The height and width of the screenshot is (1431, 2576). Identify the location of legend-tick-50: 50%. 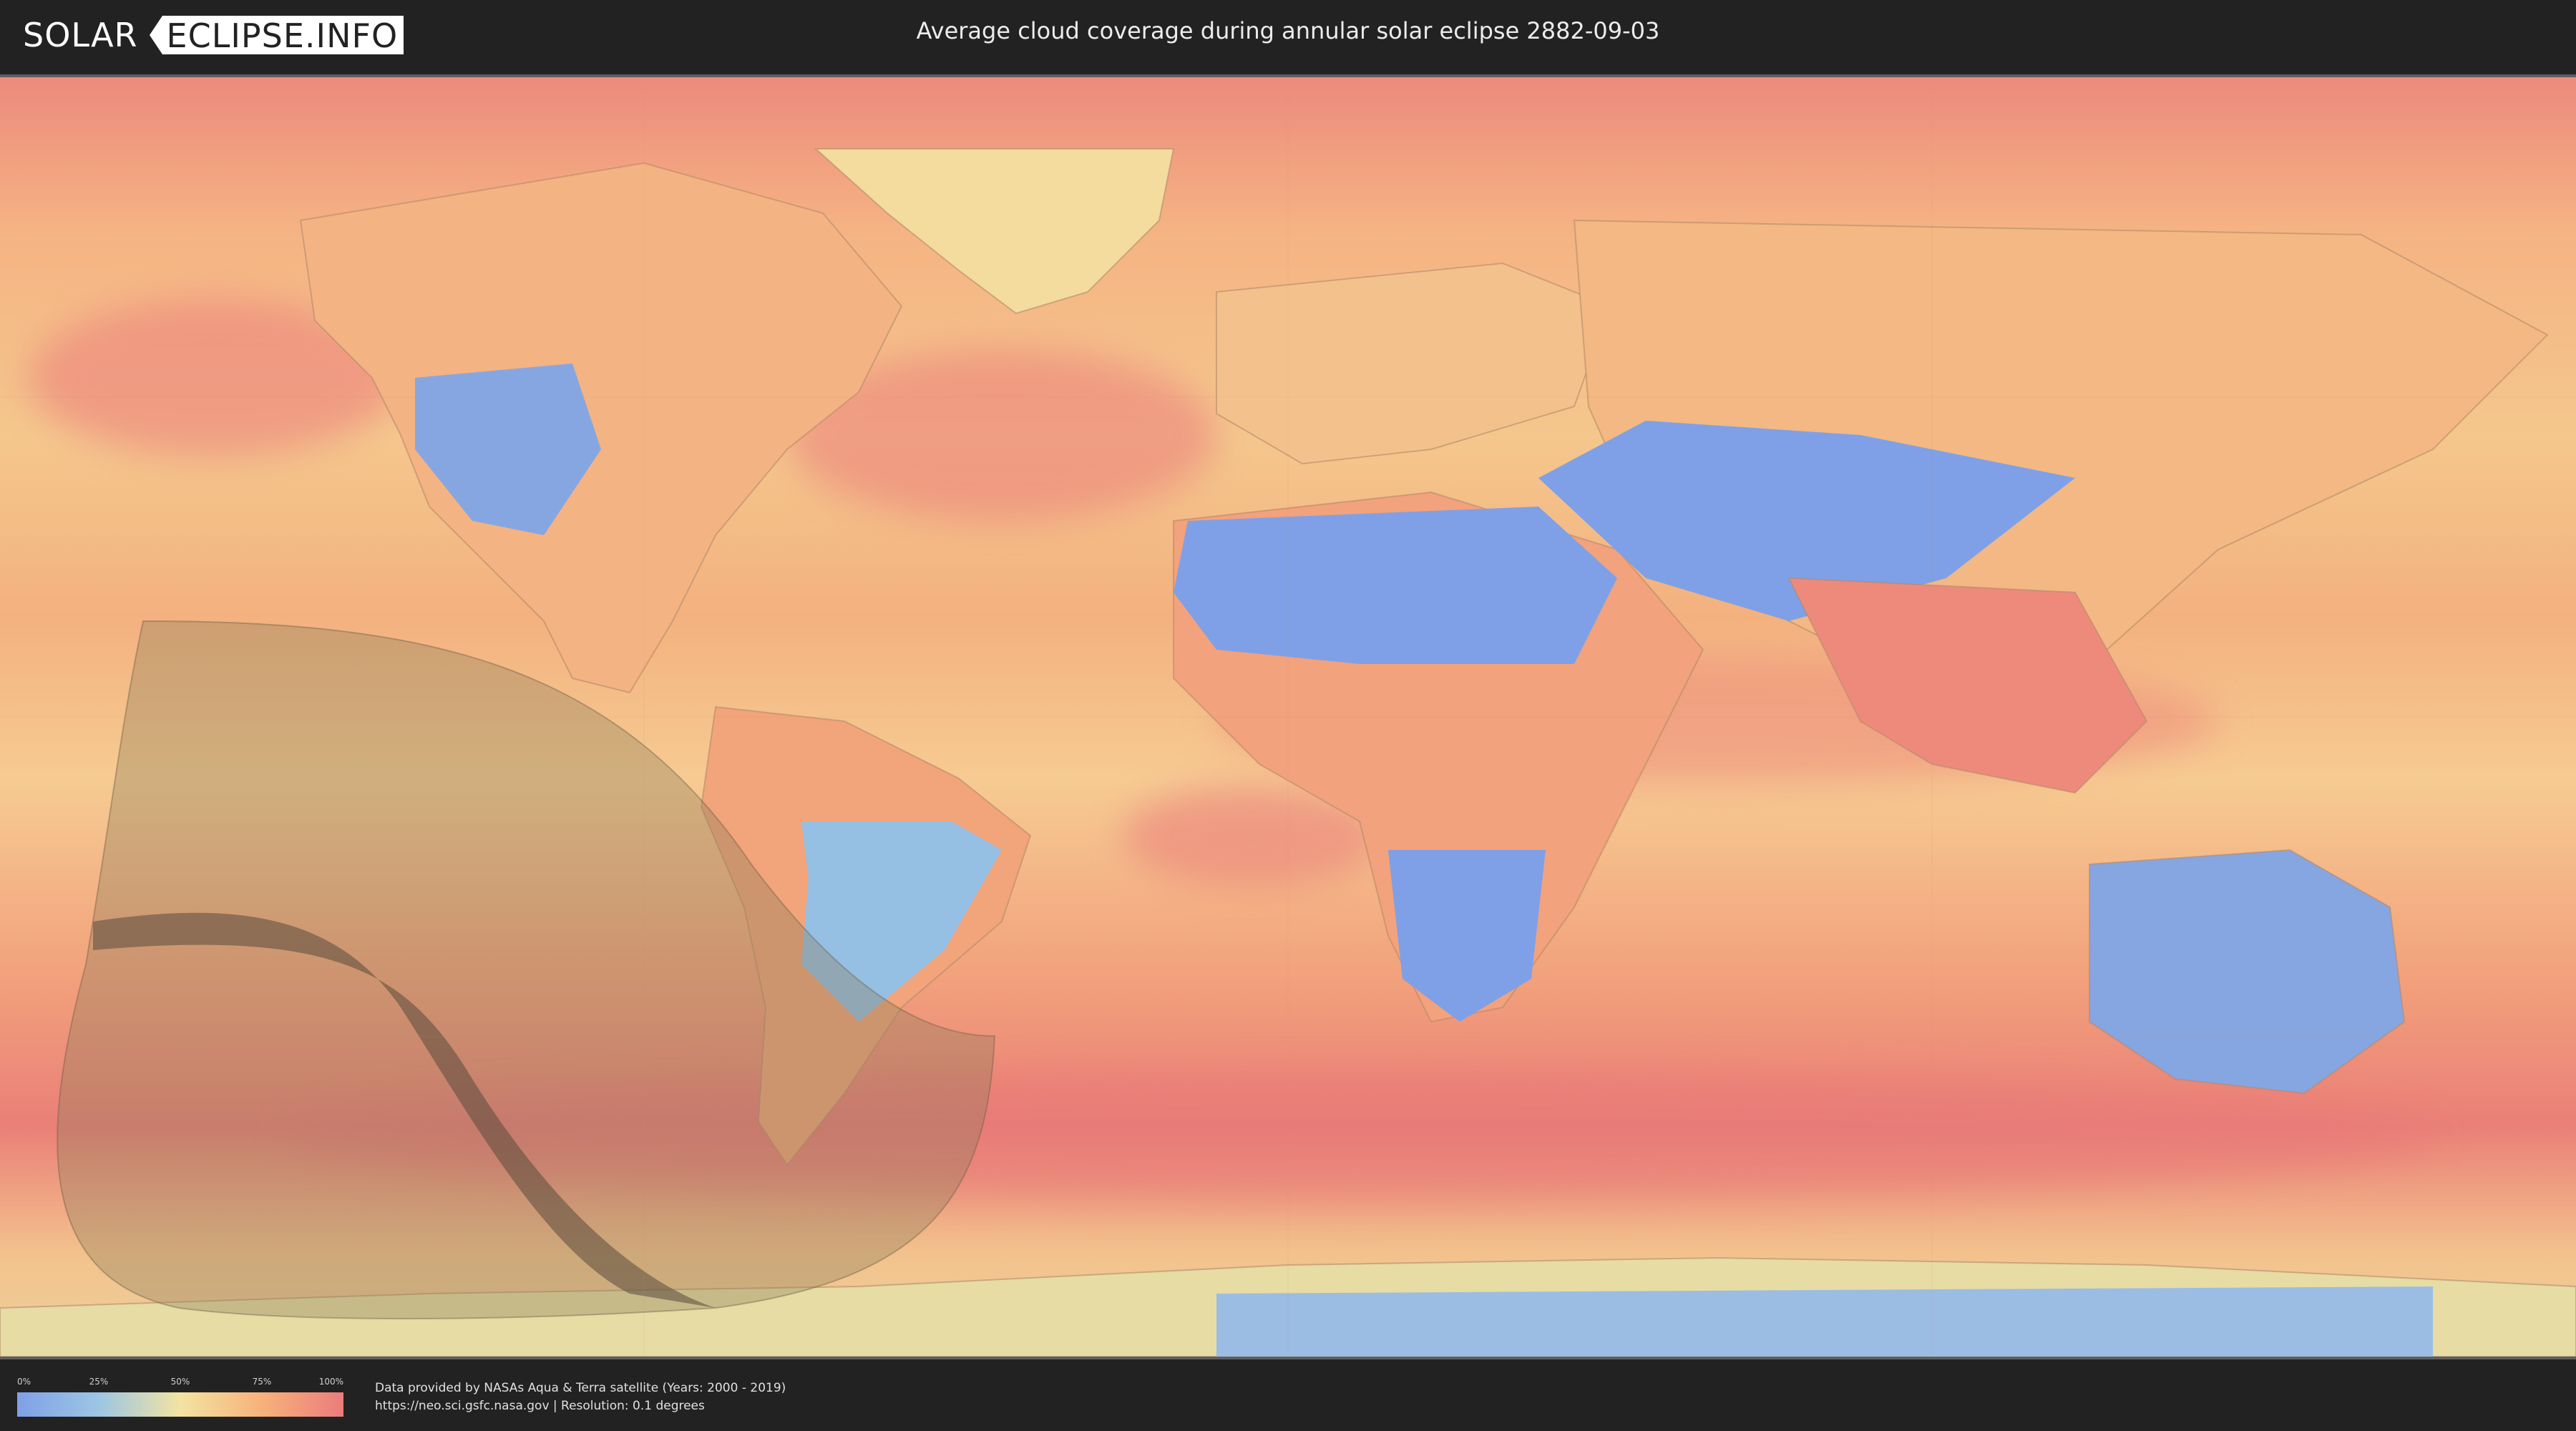
(180, 1382).